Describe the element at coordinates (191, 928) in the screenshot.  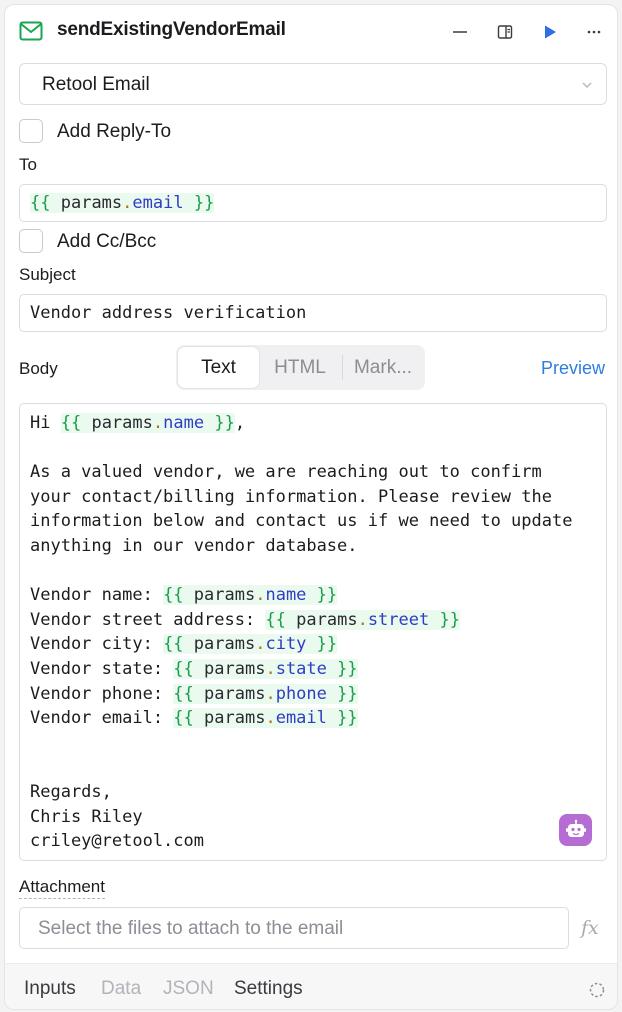
I see `attachment-placeholder: Select the files to attach to the email` at that location.